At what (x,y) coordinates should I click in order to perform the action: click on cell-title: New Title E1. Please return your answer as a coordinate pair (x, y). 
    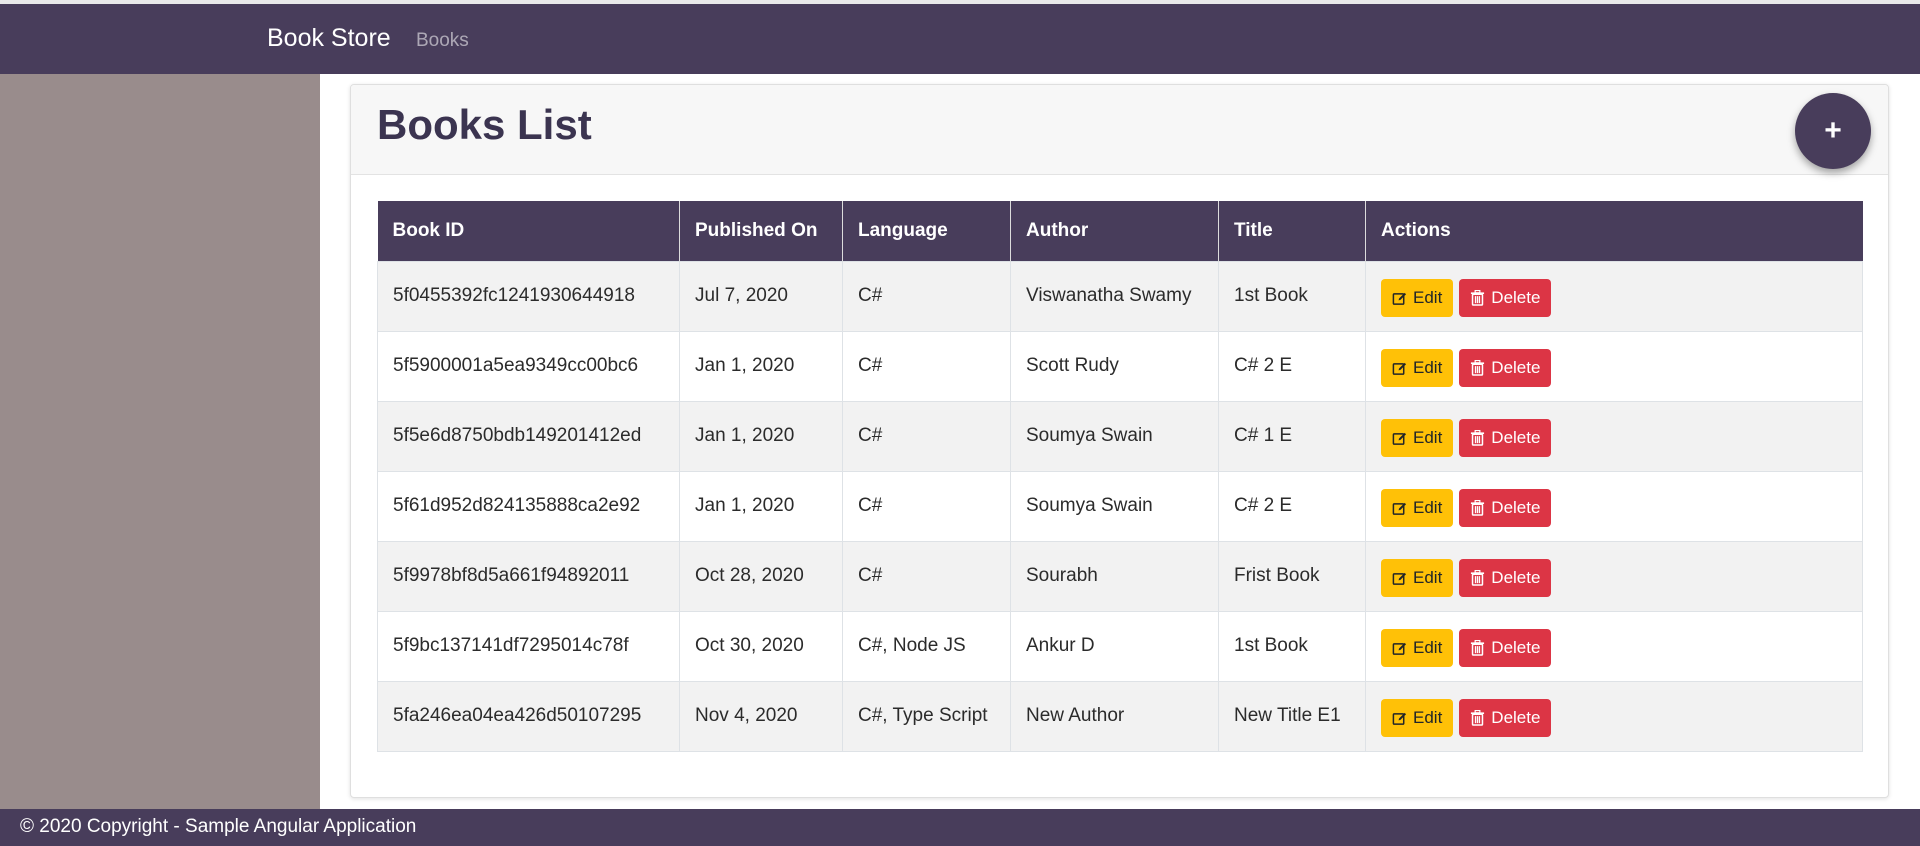
    Looking at the image, I should click on (1292, 716).